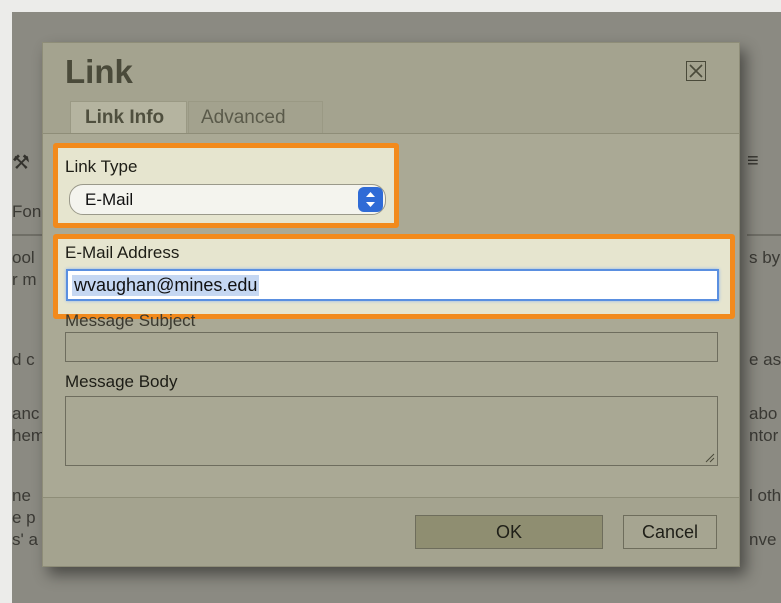 This screenshot has width=781, height=603. What do you see at coordinates (121, 381) in the screenshot?
I see `message-body-label: Message Body` at bounding box center [121, 381].